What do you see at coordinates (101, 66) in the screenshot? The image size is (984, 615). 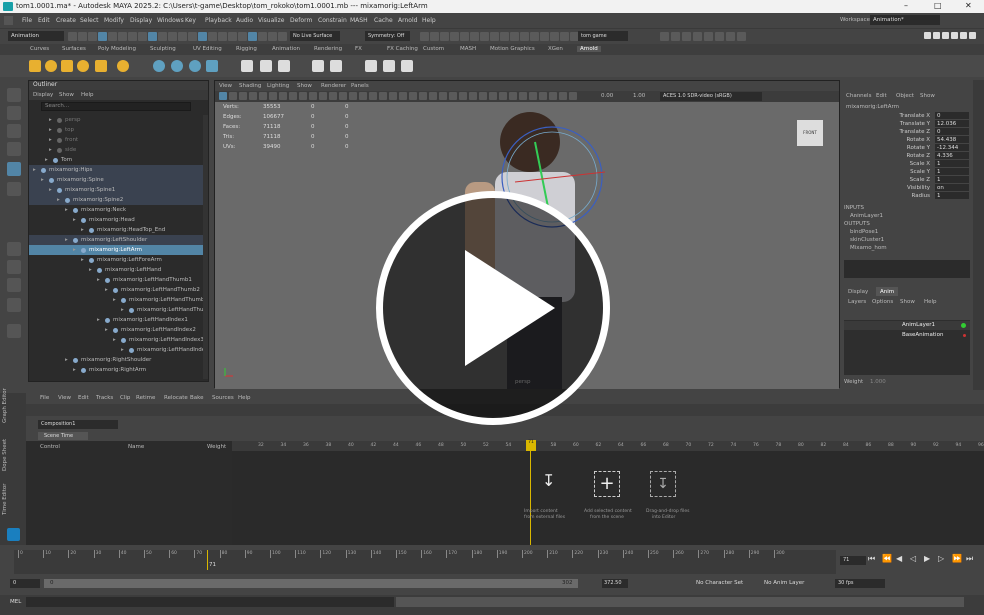 I see `mesh-light-icon` at bounding box center [101, 66].